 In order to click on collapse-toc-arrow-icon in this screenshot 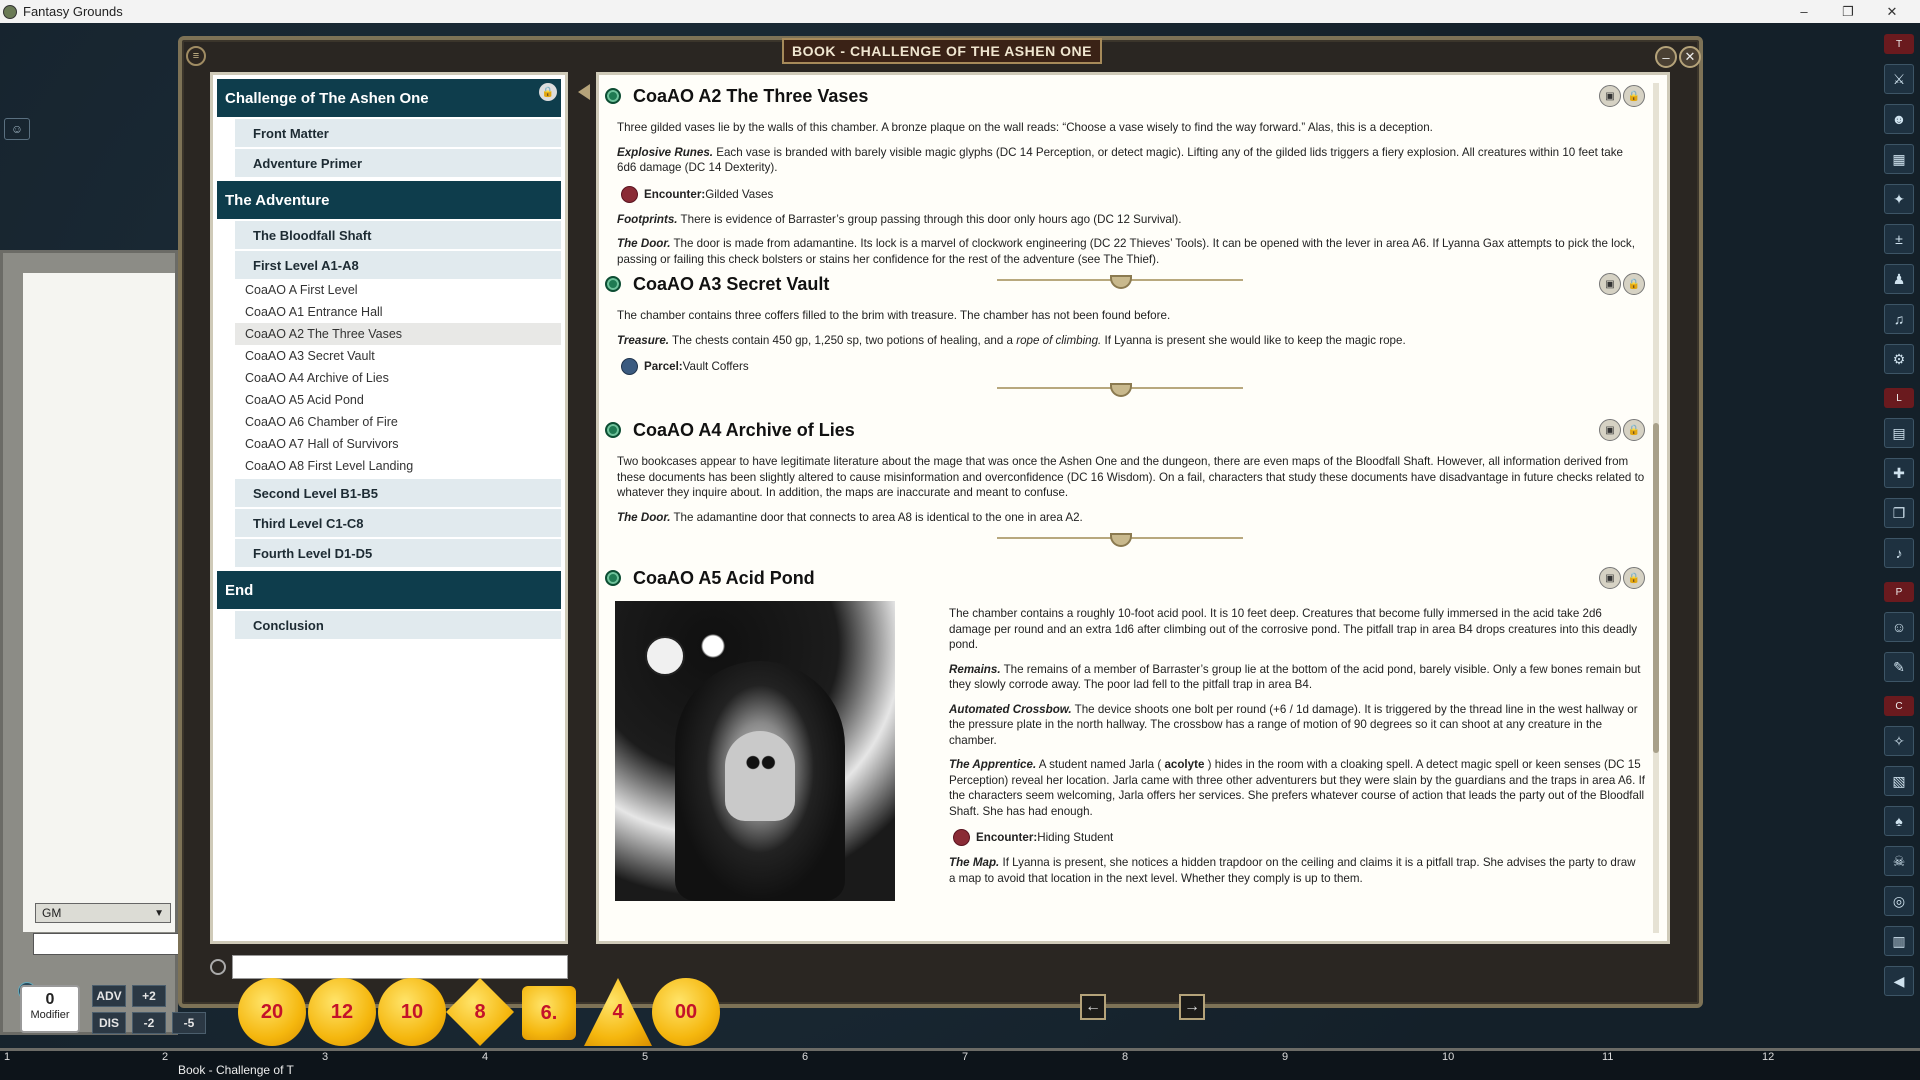, I will do `click(584, 92)`.